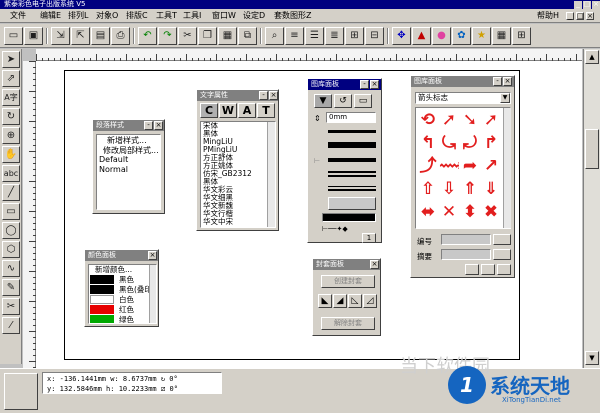 This screenshot has width=600, height=413. I want to click on symbol-cell: ⇩, so click(449, 189).